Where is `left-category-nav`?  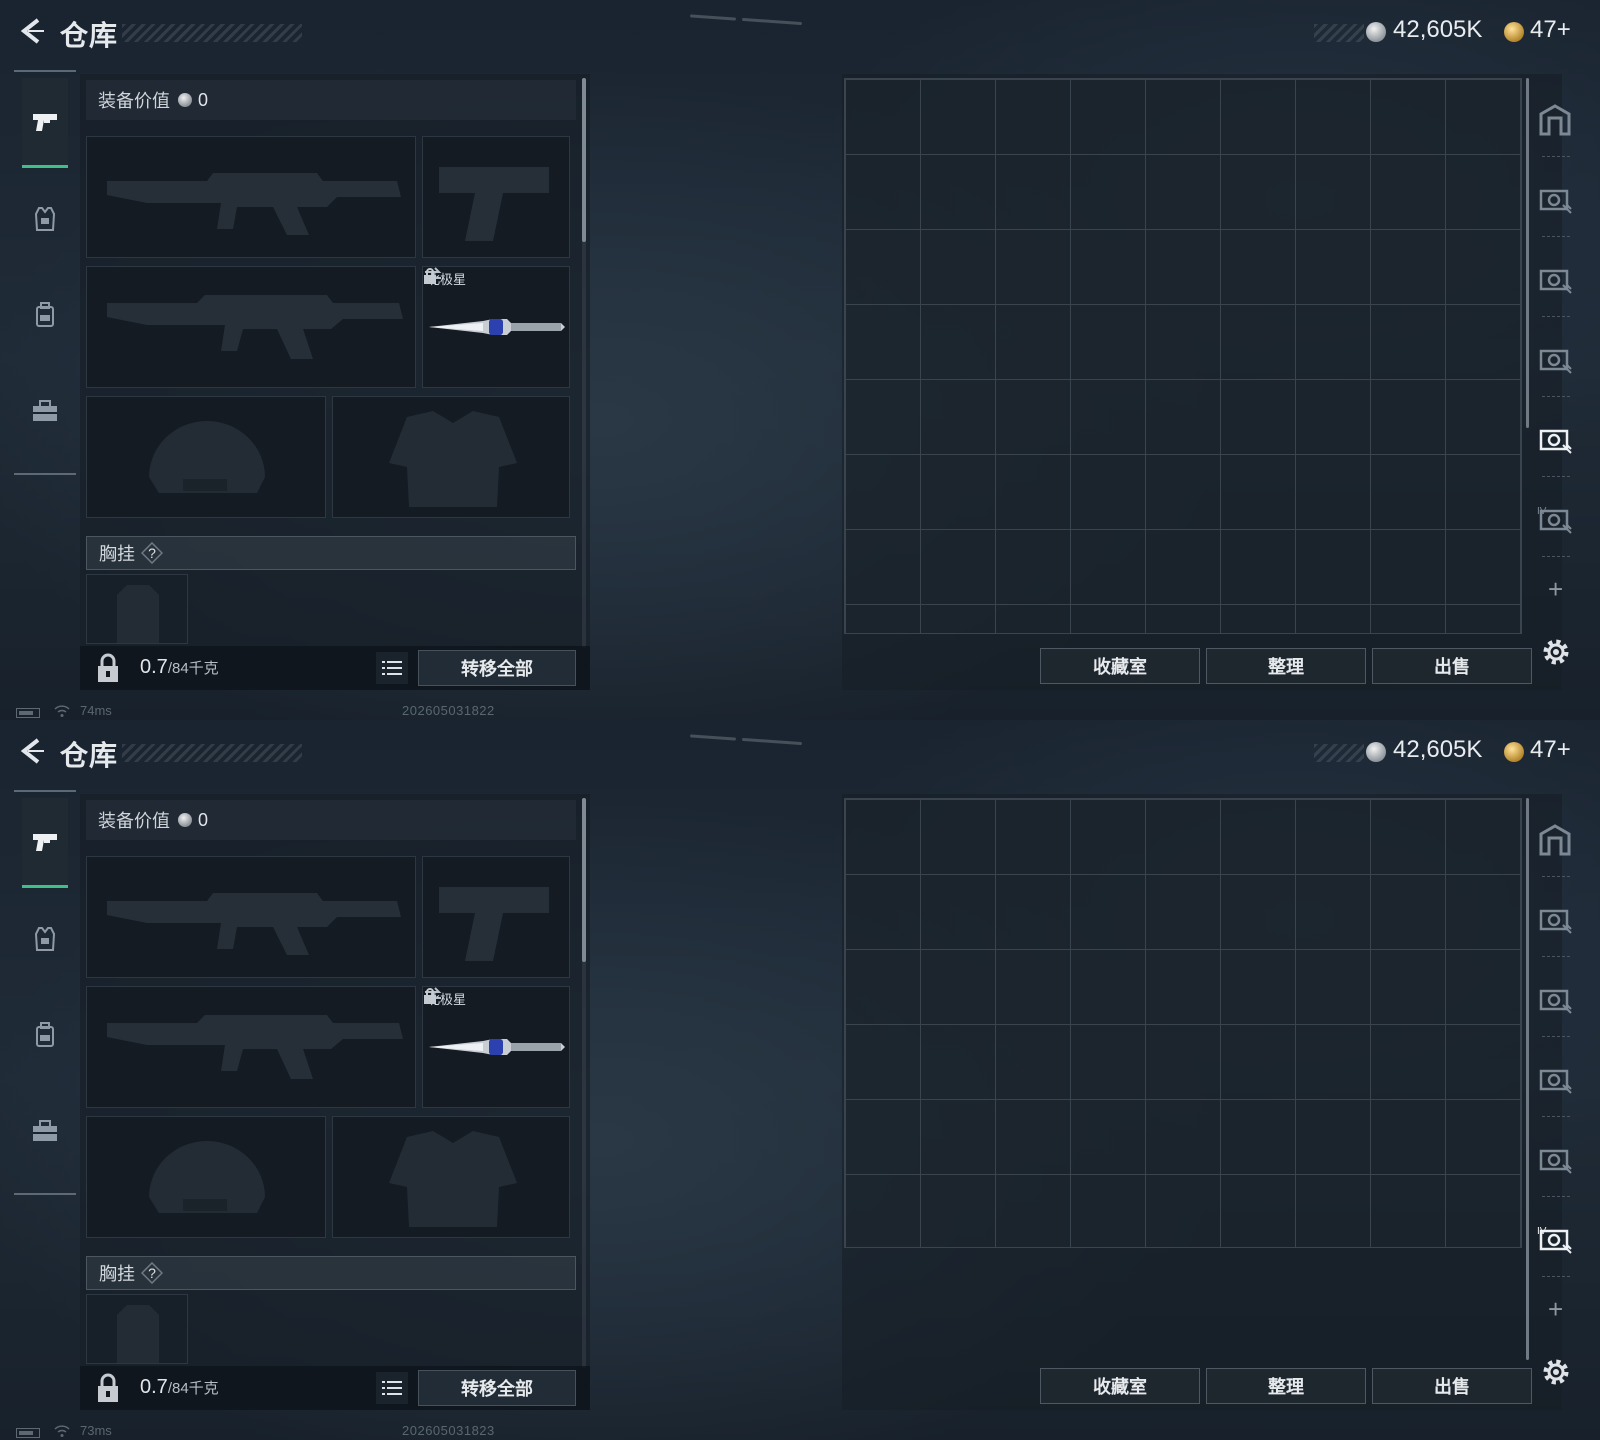
left-category-nav is located at coordinates (45, 272).